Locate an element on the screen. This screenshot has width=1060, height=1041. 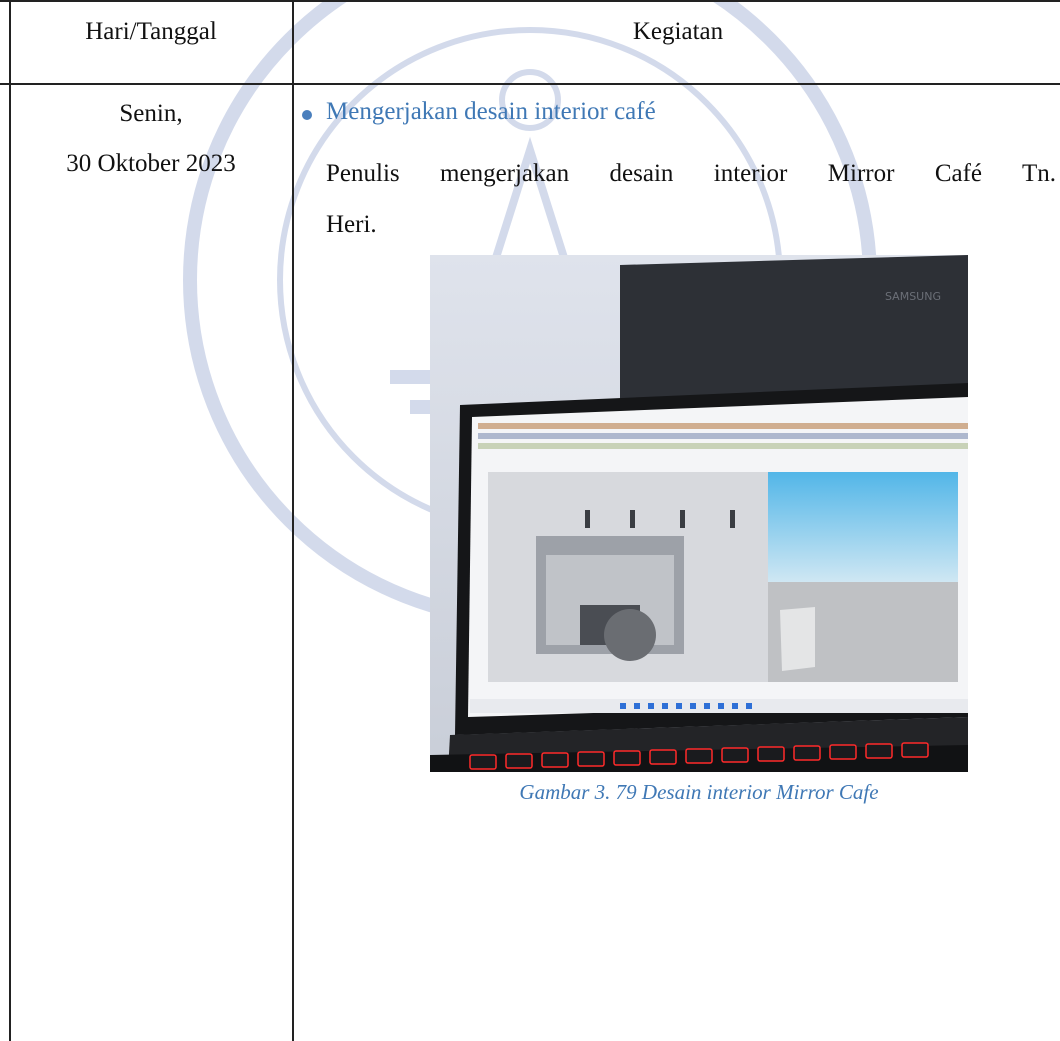
table-left-border is located at coordinates (10, 520).